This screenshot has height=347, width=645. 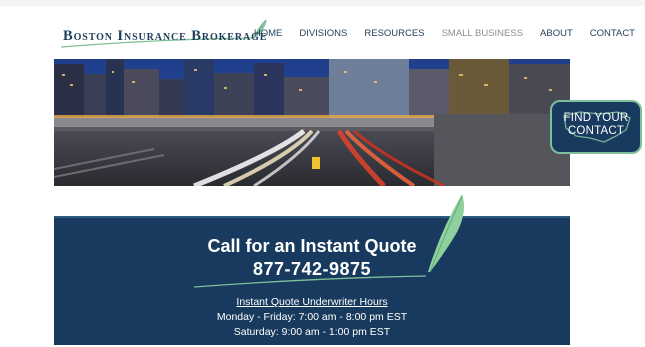 What do you see at coordinates (446, 233) in the screenshot?
I see `feather-icon` at bounding box center [446, 233].